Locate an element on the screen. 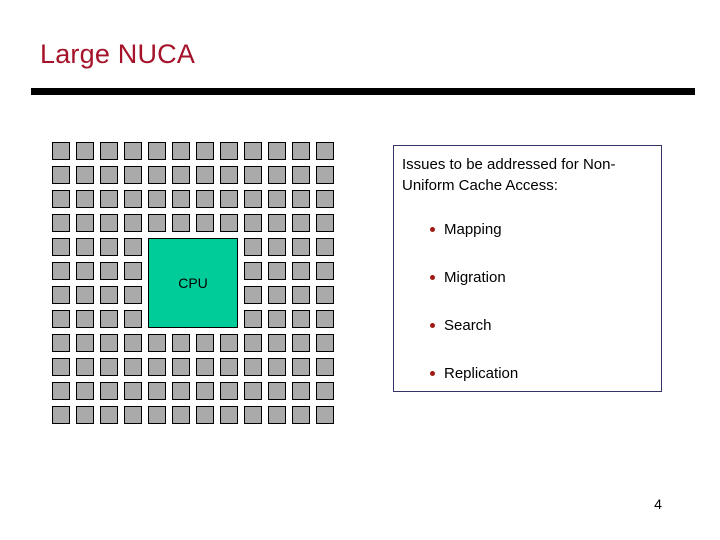 This screenshot has width=720, height=540. issue-list-item: Mapping is located at coordinates (542, 246).